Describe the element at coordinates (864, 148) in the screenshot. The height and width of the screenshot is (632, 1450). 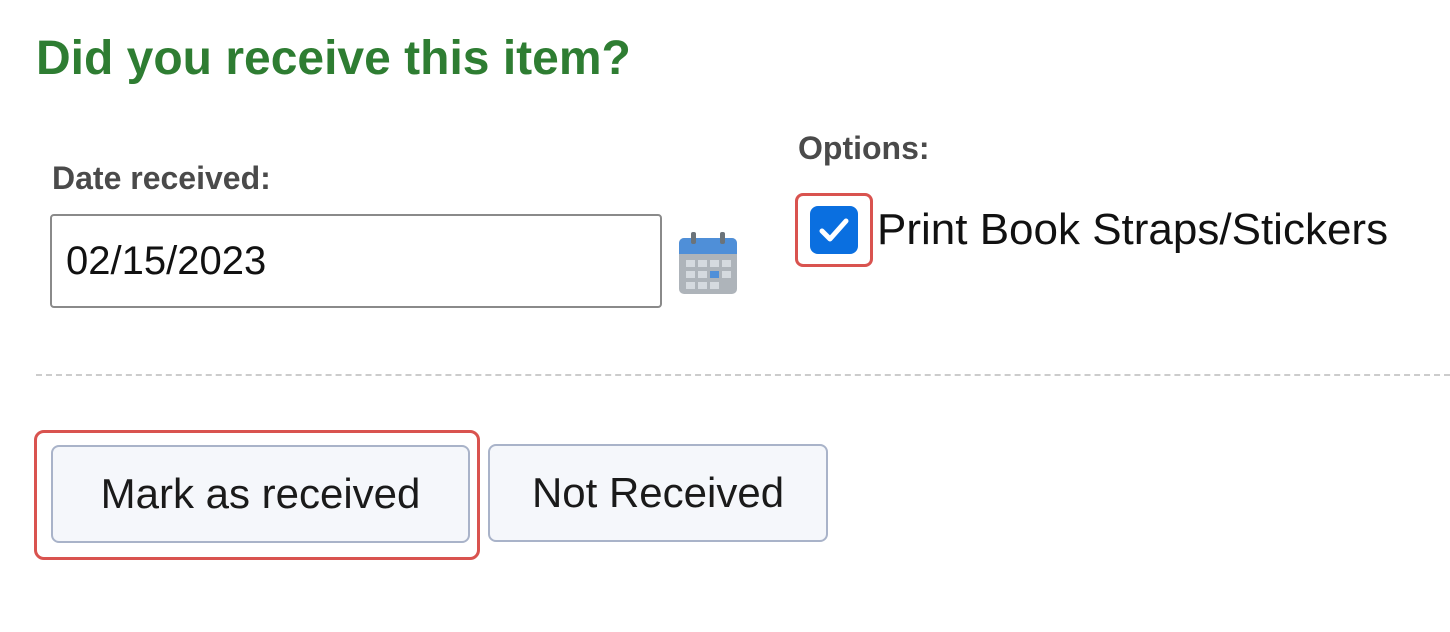
I see `options-label: Options:` at that location.